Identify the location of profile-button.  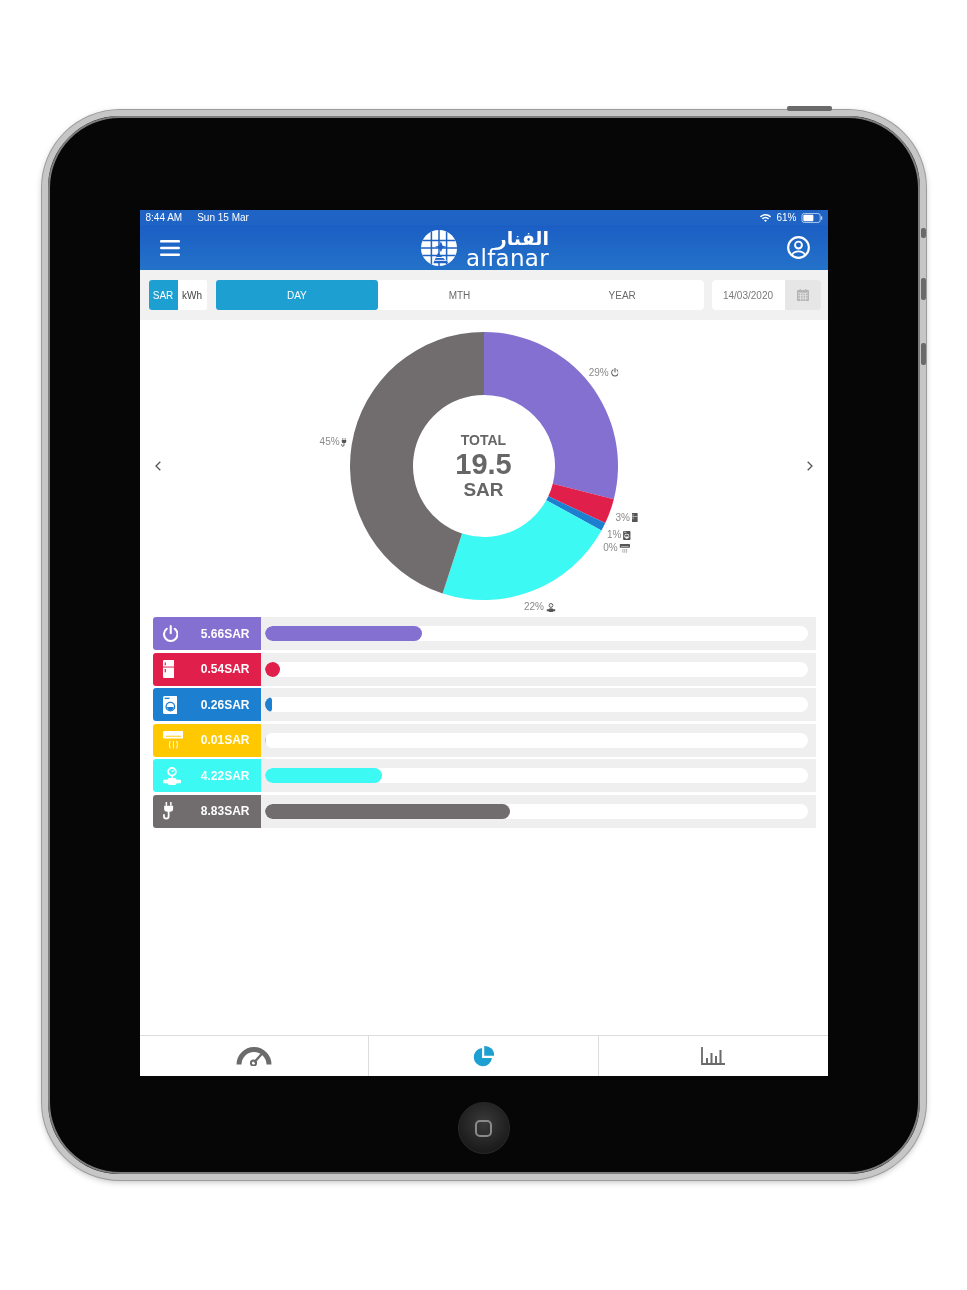
(798, 247).